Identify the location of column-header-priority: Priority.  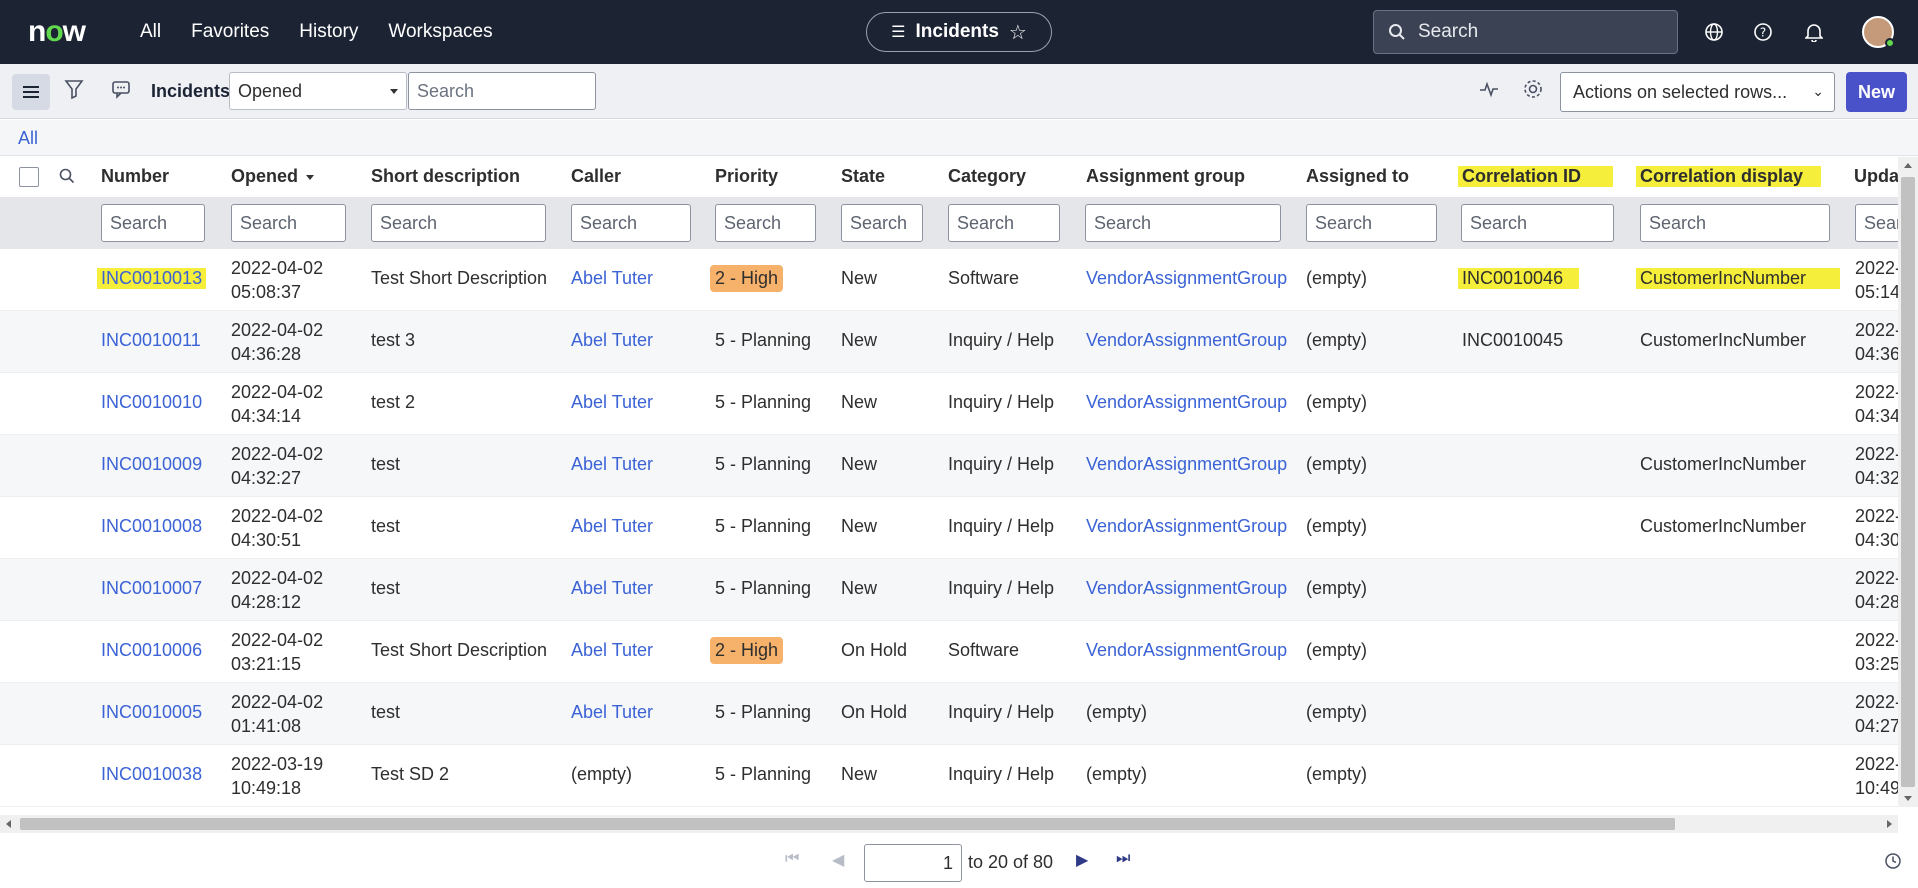
(746, 176).